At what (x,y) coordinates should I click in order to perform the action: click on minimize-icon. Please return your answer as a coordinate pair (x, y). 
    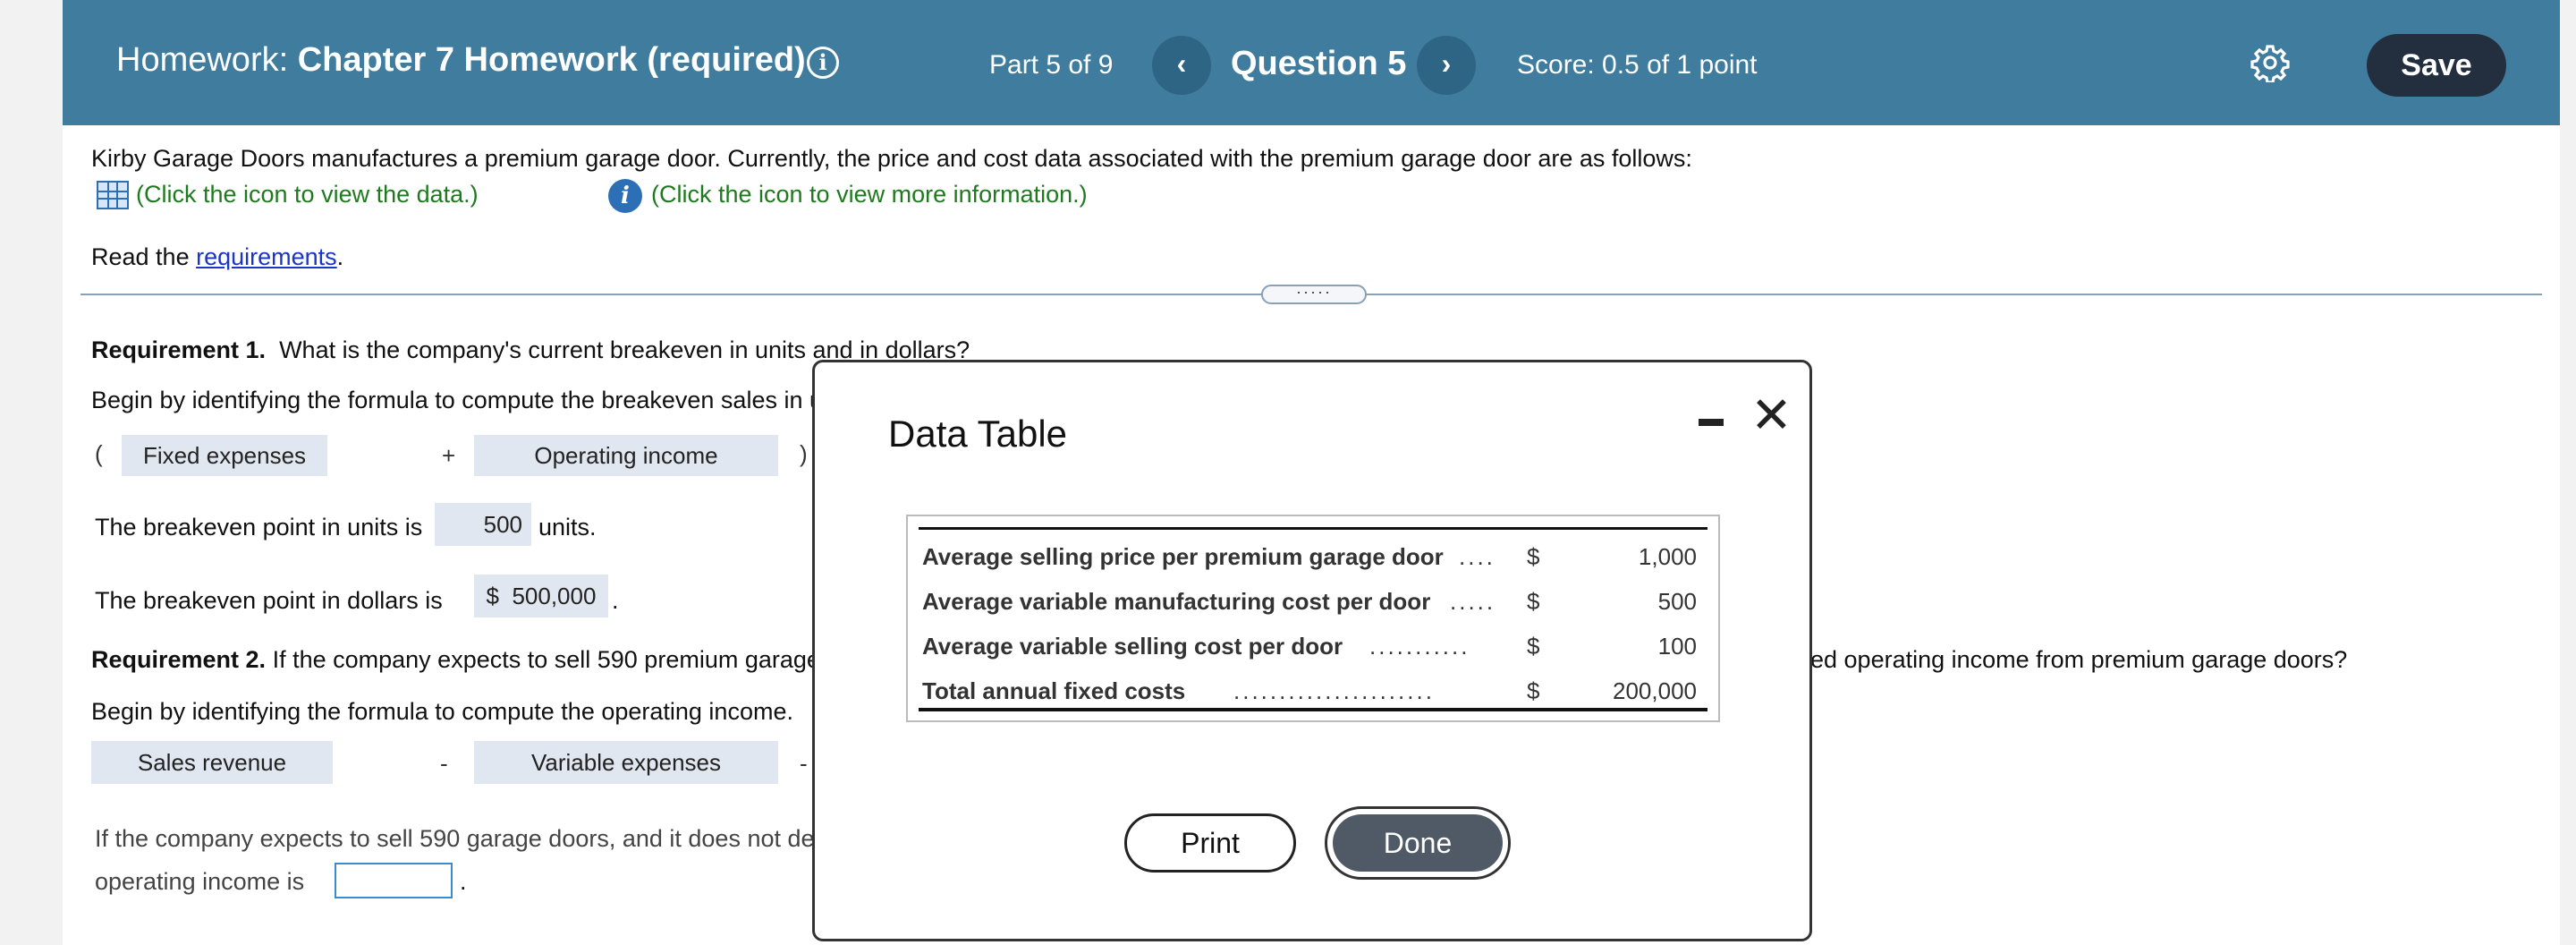
    Looking at the image, I should click on (1712, 423).